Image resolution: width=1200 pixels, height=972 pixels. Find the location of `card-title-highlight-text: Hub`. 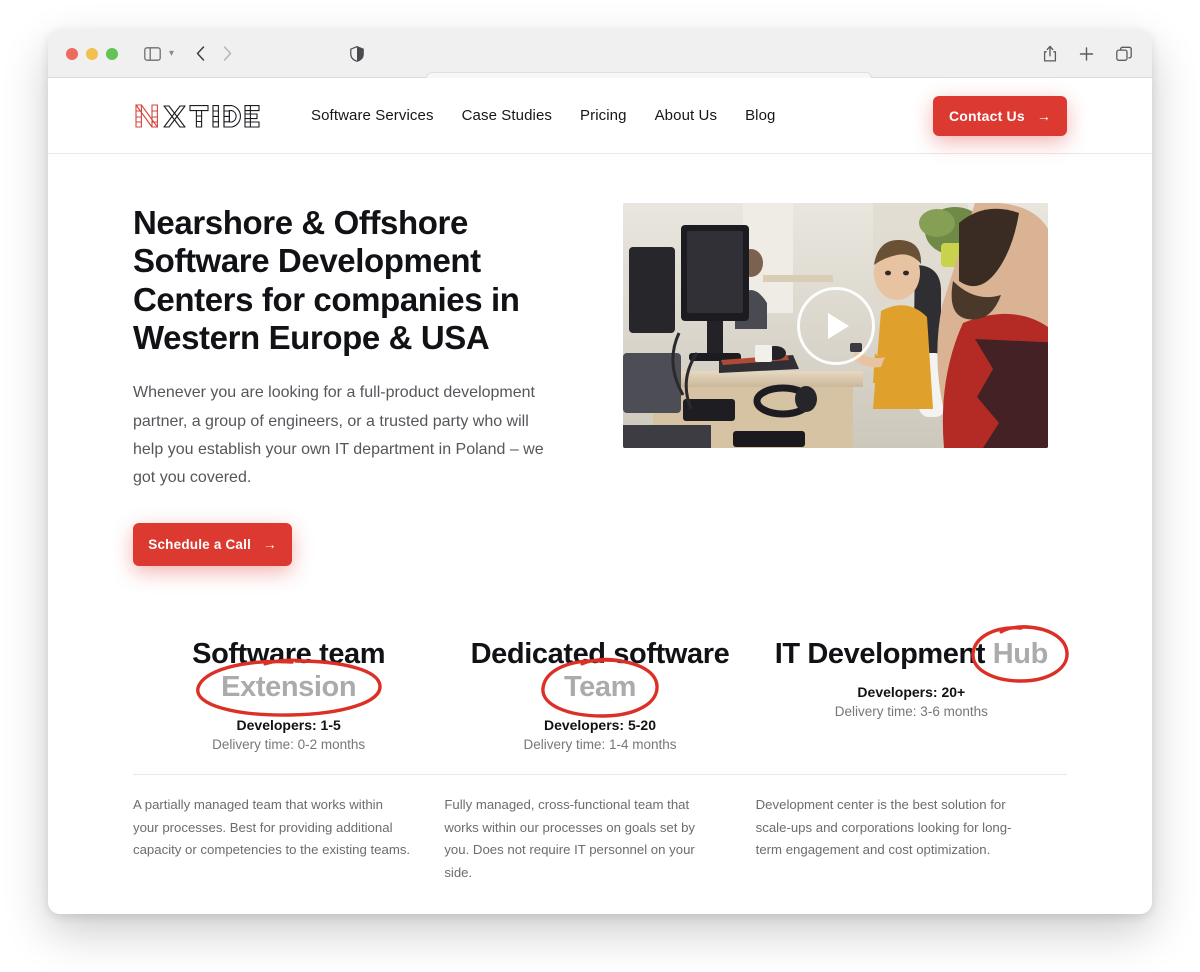

card-title-highlight-text: Hub is located at coordinates (1020, 653).